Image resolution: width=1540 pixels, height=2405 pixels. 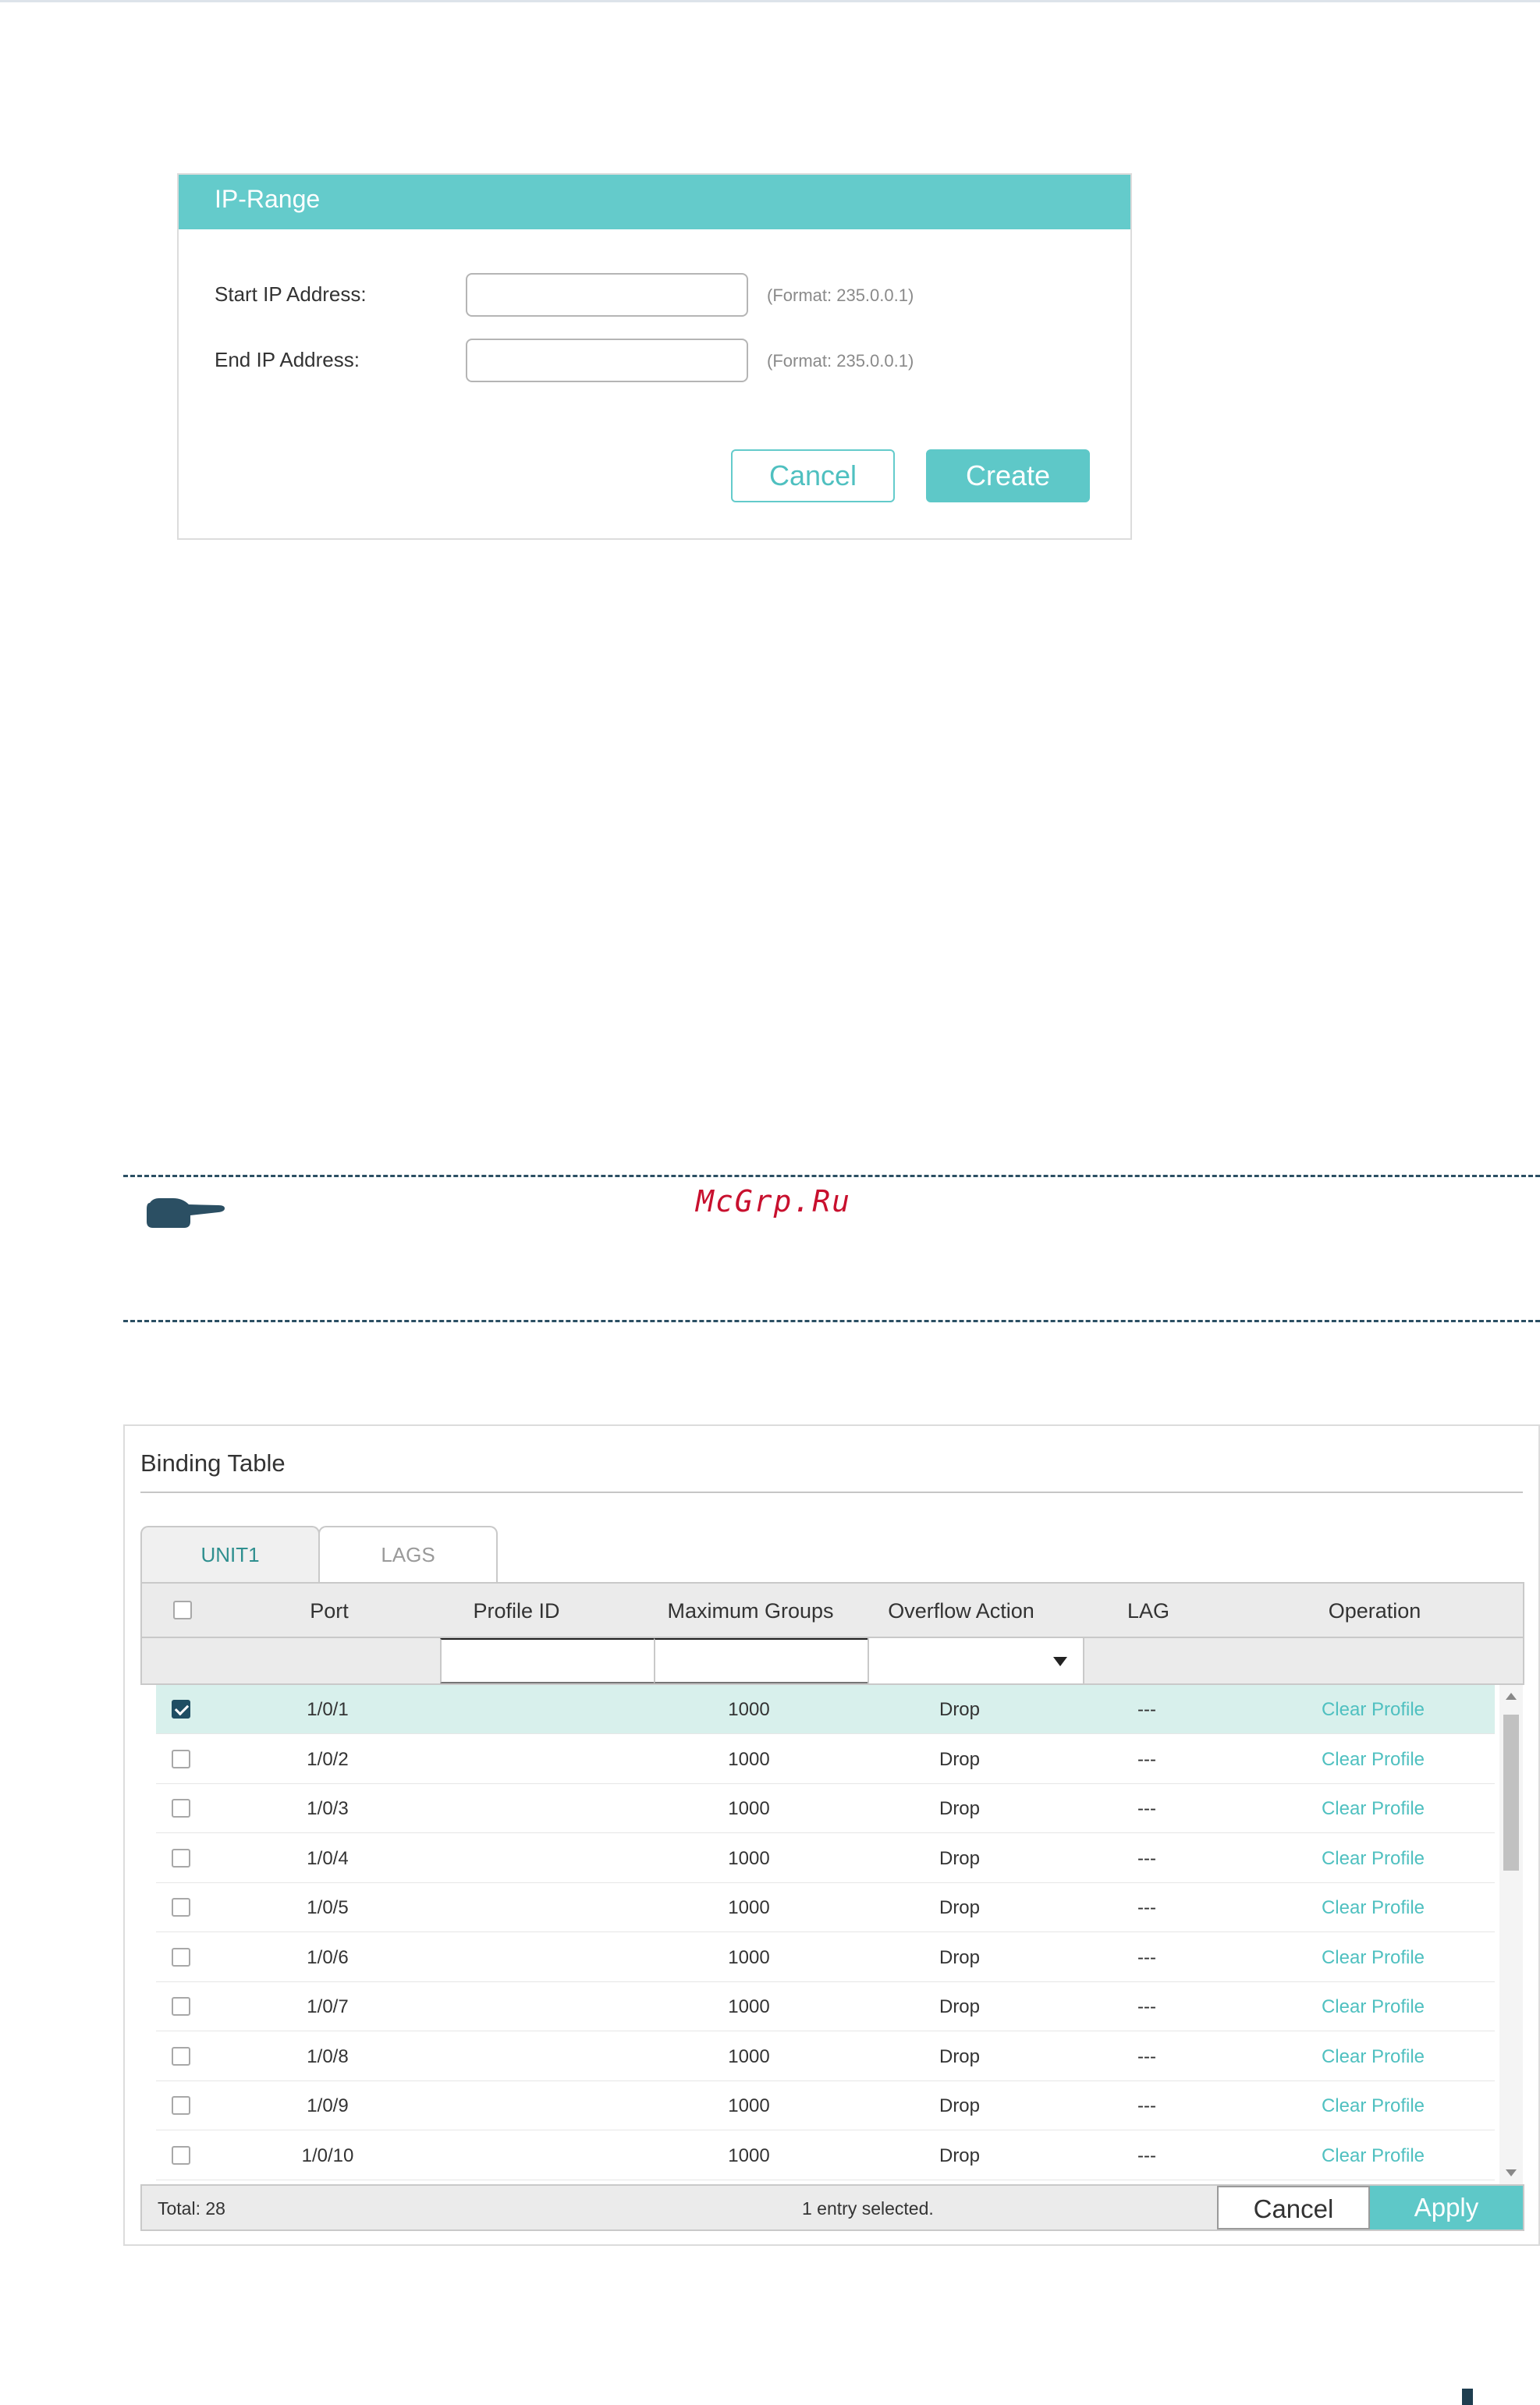 What do you see at coordinates (774, 1201) in the screenshot?
I see `watermark-text: McGrp.Ru` at bounding box center [774, 1201].